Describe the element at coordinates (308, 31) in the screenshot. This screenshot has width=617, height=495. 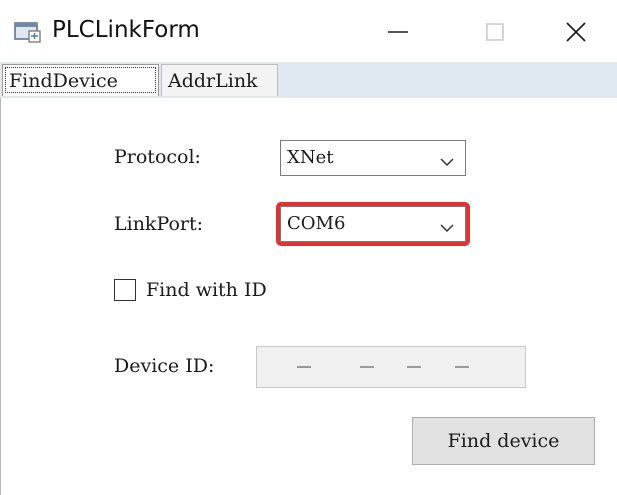
I see `title-bar: PLCLinkForm` at that location.